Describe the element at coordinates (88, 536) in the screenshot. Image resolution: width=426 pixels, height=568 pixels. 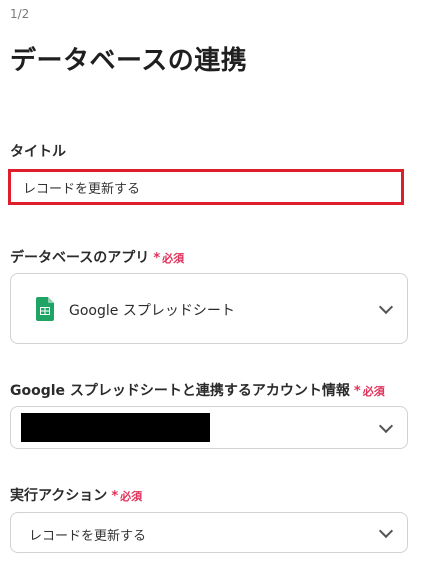
I see `action-select-value: レコードを更新する` at that location.